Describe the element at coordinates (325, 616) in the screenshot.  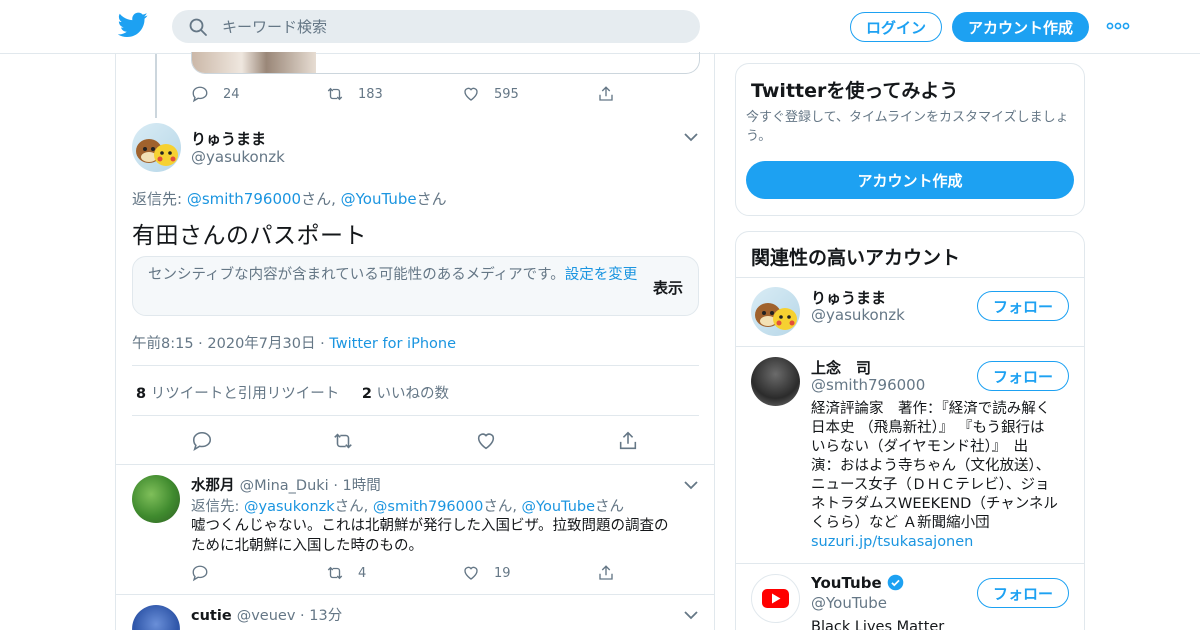
I see `tweet-time: 13分` at that location.